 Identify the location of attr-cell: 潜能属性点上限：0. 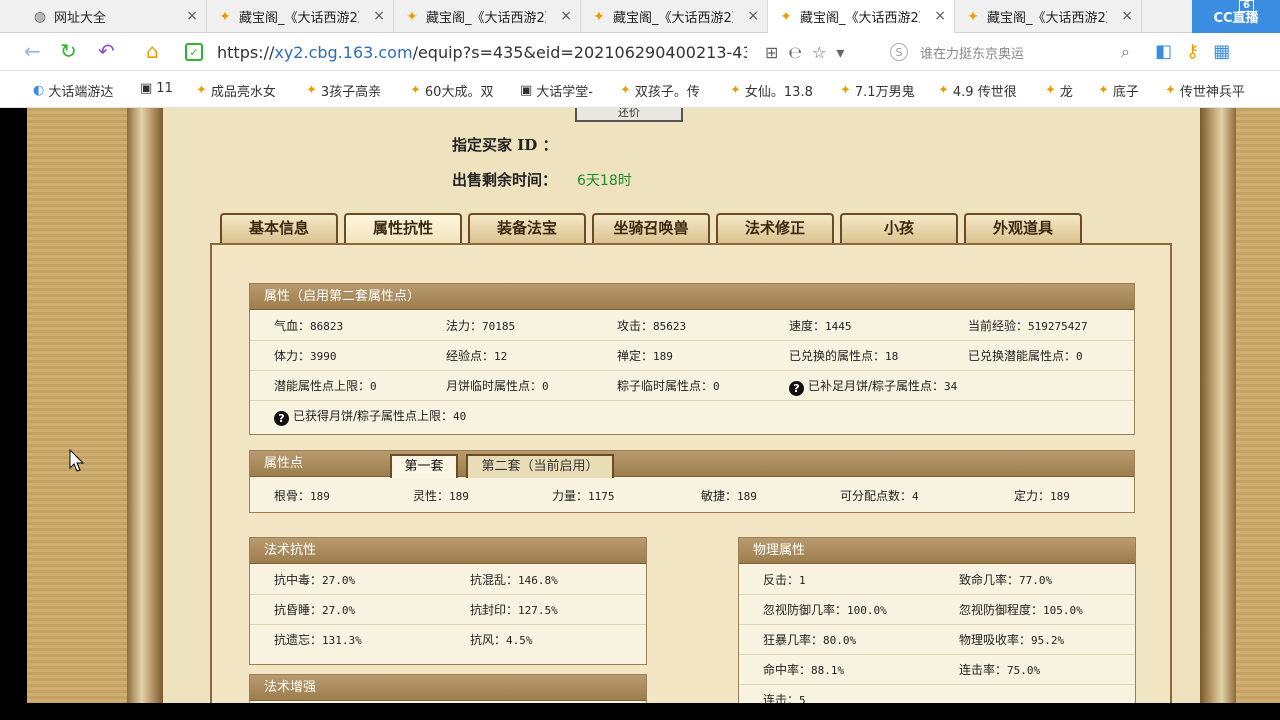
(325, 385).